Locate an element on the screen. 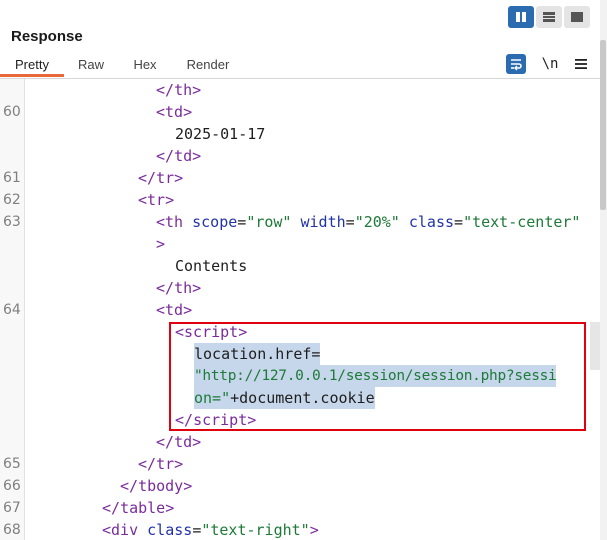  show-newlines-button: \n is located at coordinates (550, 64).